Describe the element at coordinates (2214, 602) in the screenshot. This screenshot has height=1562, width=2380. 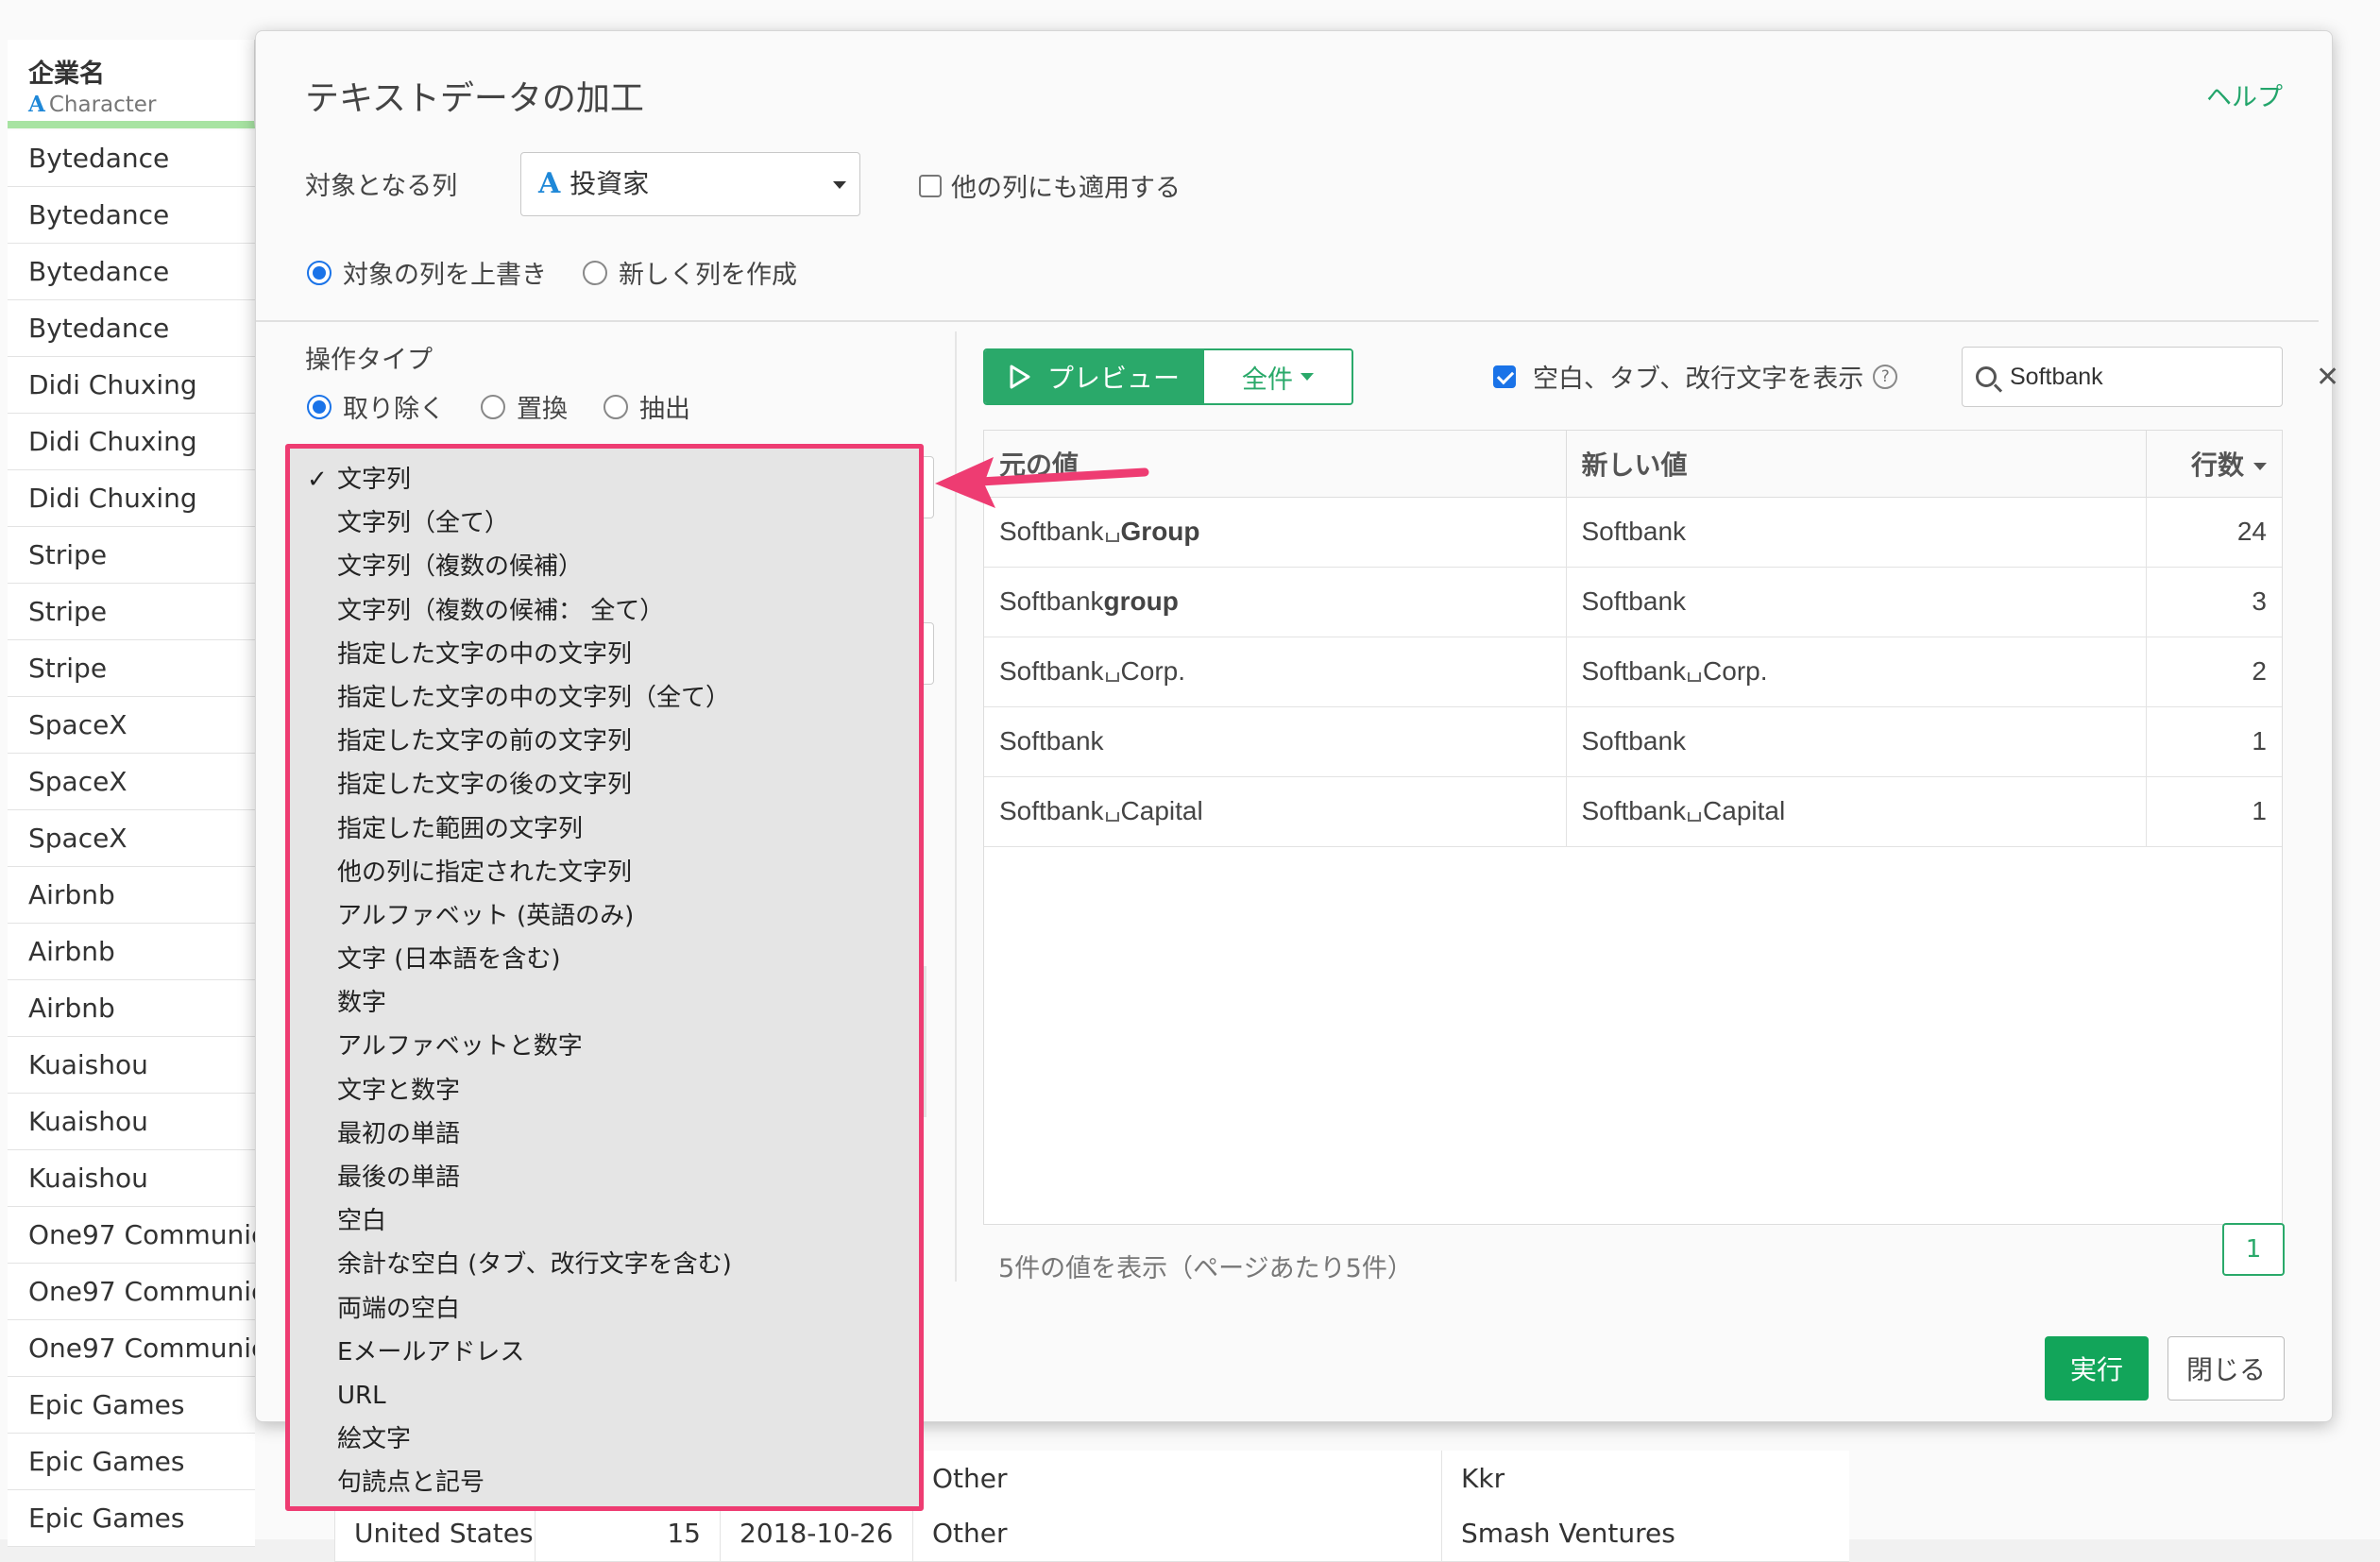
I see `row-count-cell: 3` at that location.